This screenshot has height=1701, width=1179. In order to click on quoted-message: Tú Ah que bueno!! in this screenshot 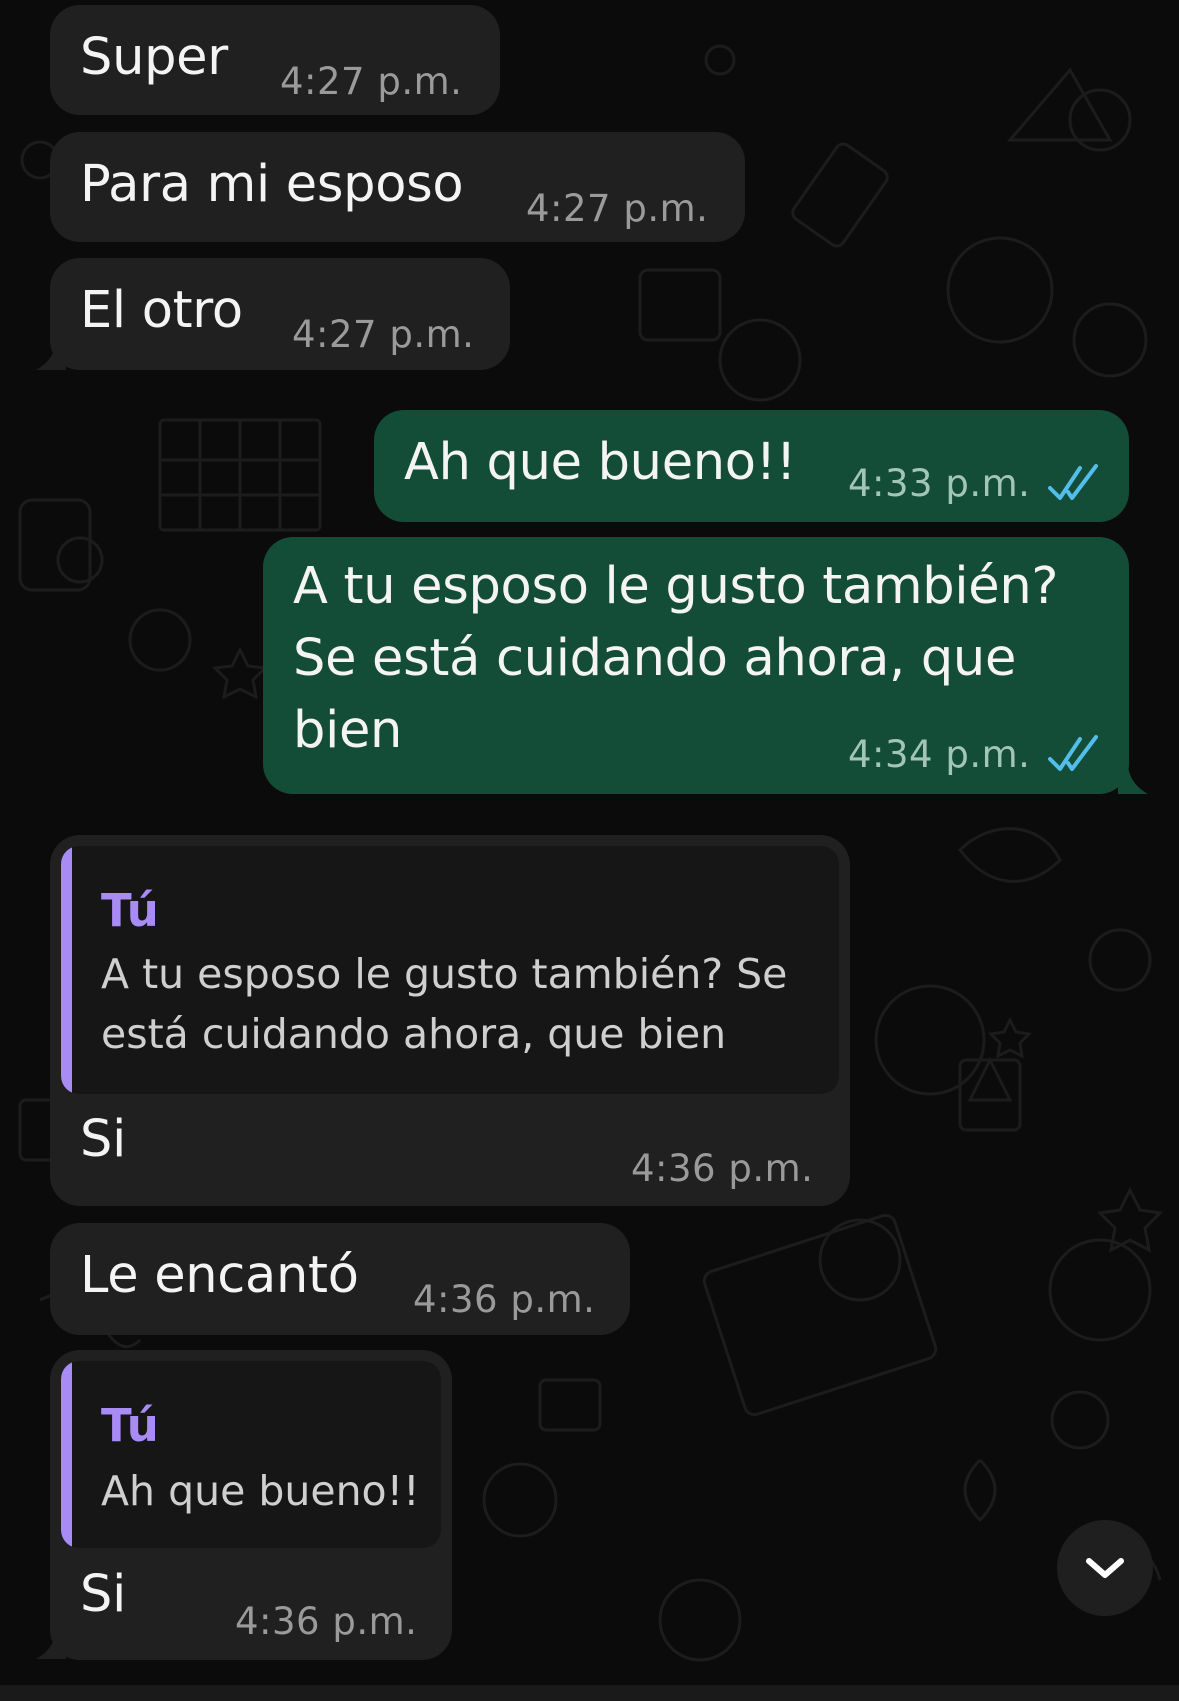, I will do `click(251, 1454)`.